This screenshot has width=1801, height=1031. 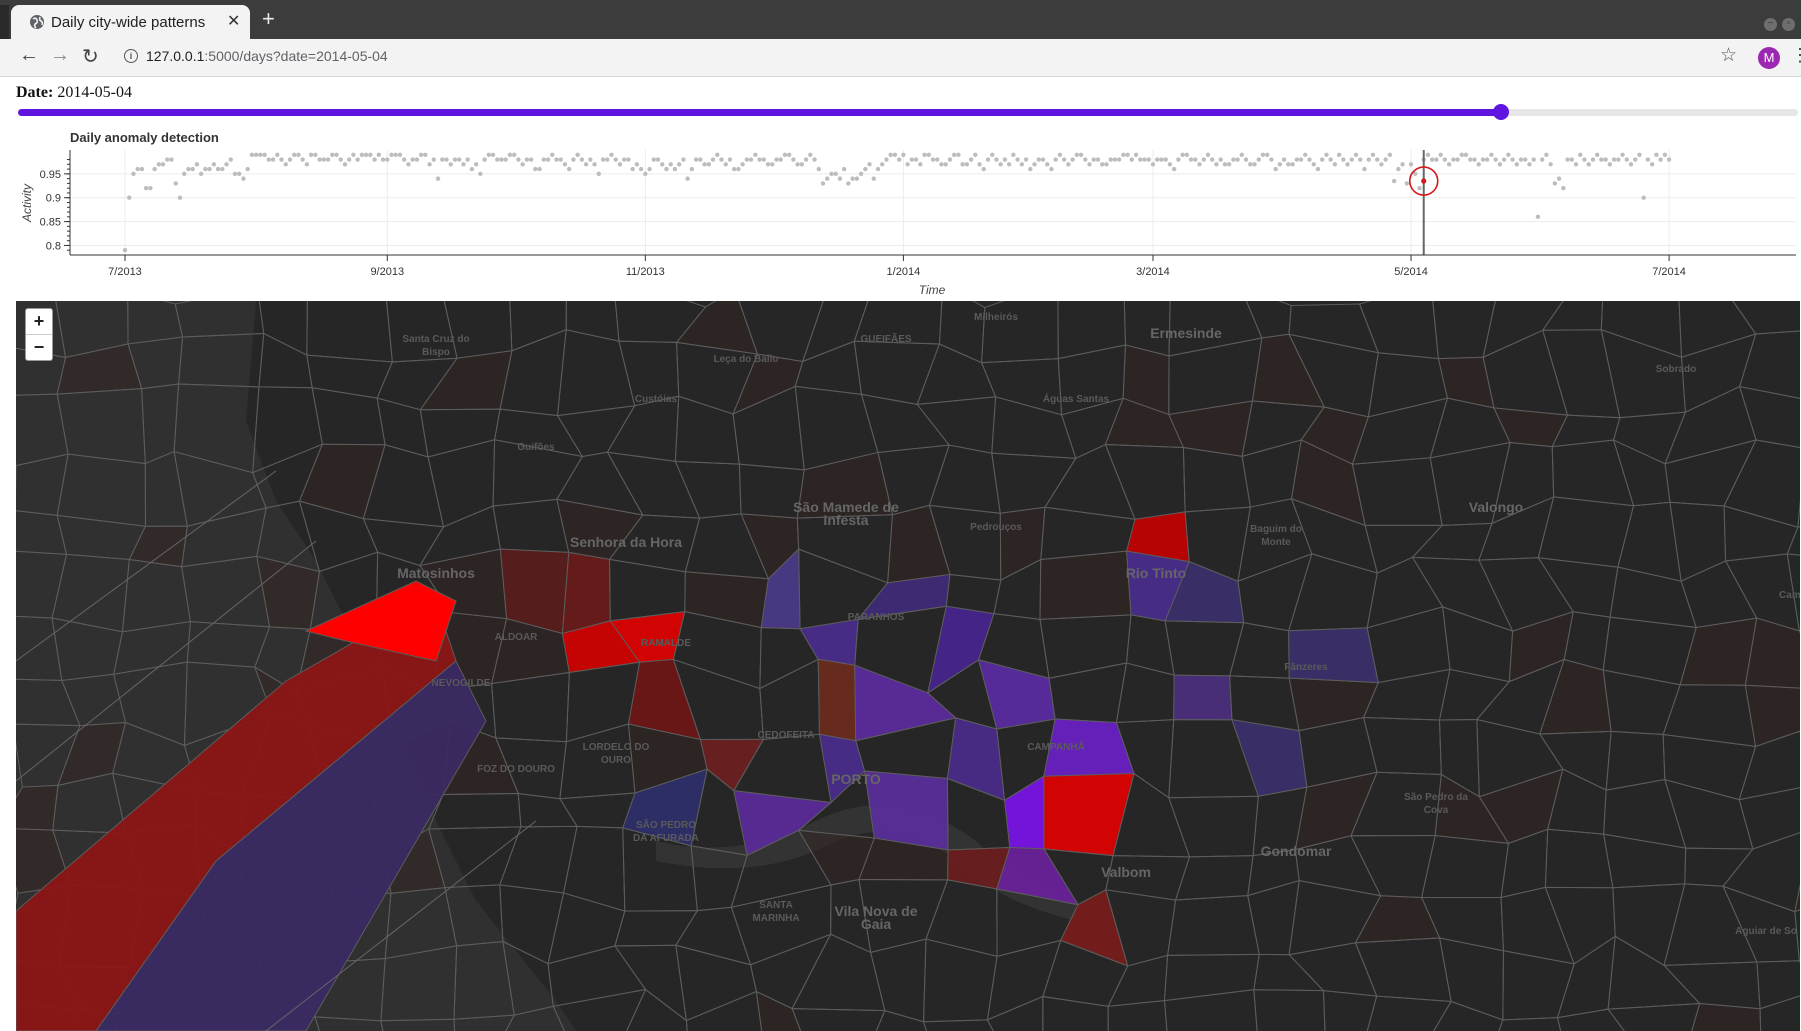 I want to click on url-text: 127.0.0.1:5000/days?date=2014-05-04, so click(x=267, y=56).